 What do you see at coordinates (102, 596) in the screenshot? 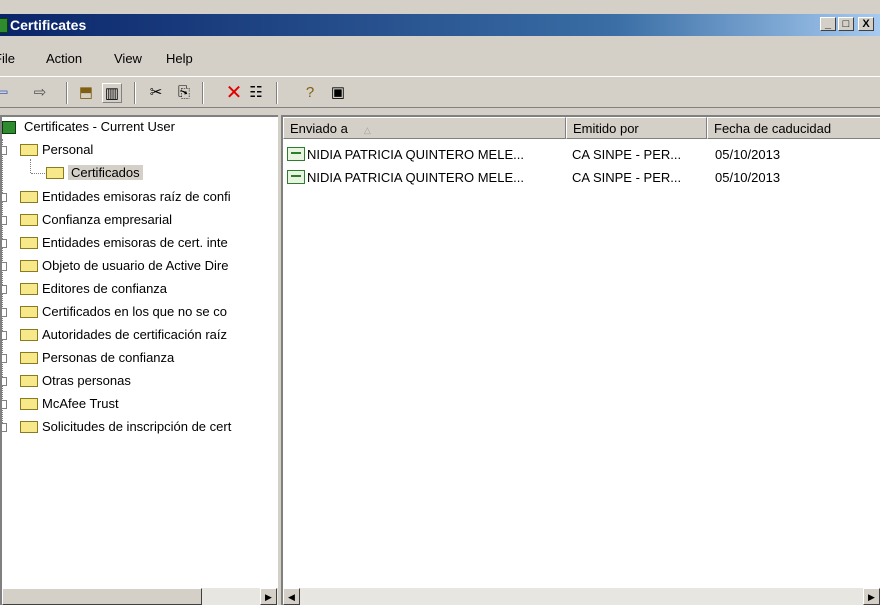
I see `scrollbar-thumb` at bounding box center [102, 596].